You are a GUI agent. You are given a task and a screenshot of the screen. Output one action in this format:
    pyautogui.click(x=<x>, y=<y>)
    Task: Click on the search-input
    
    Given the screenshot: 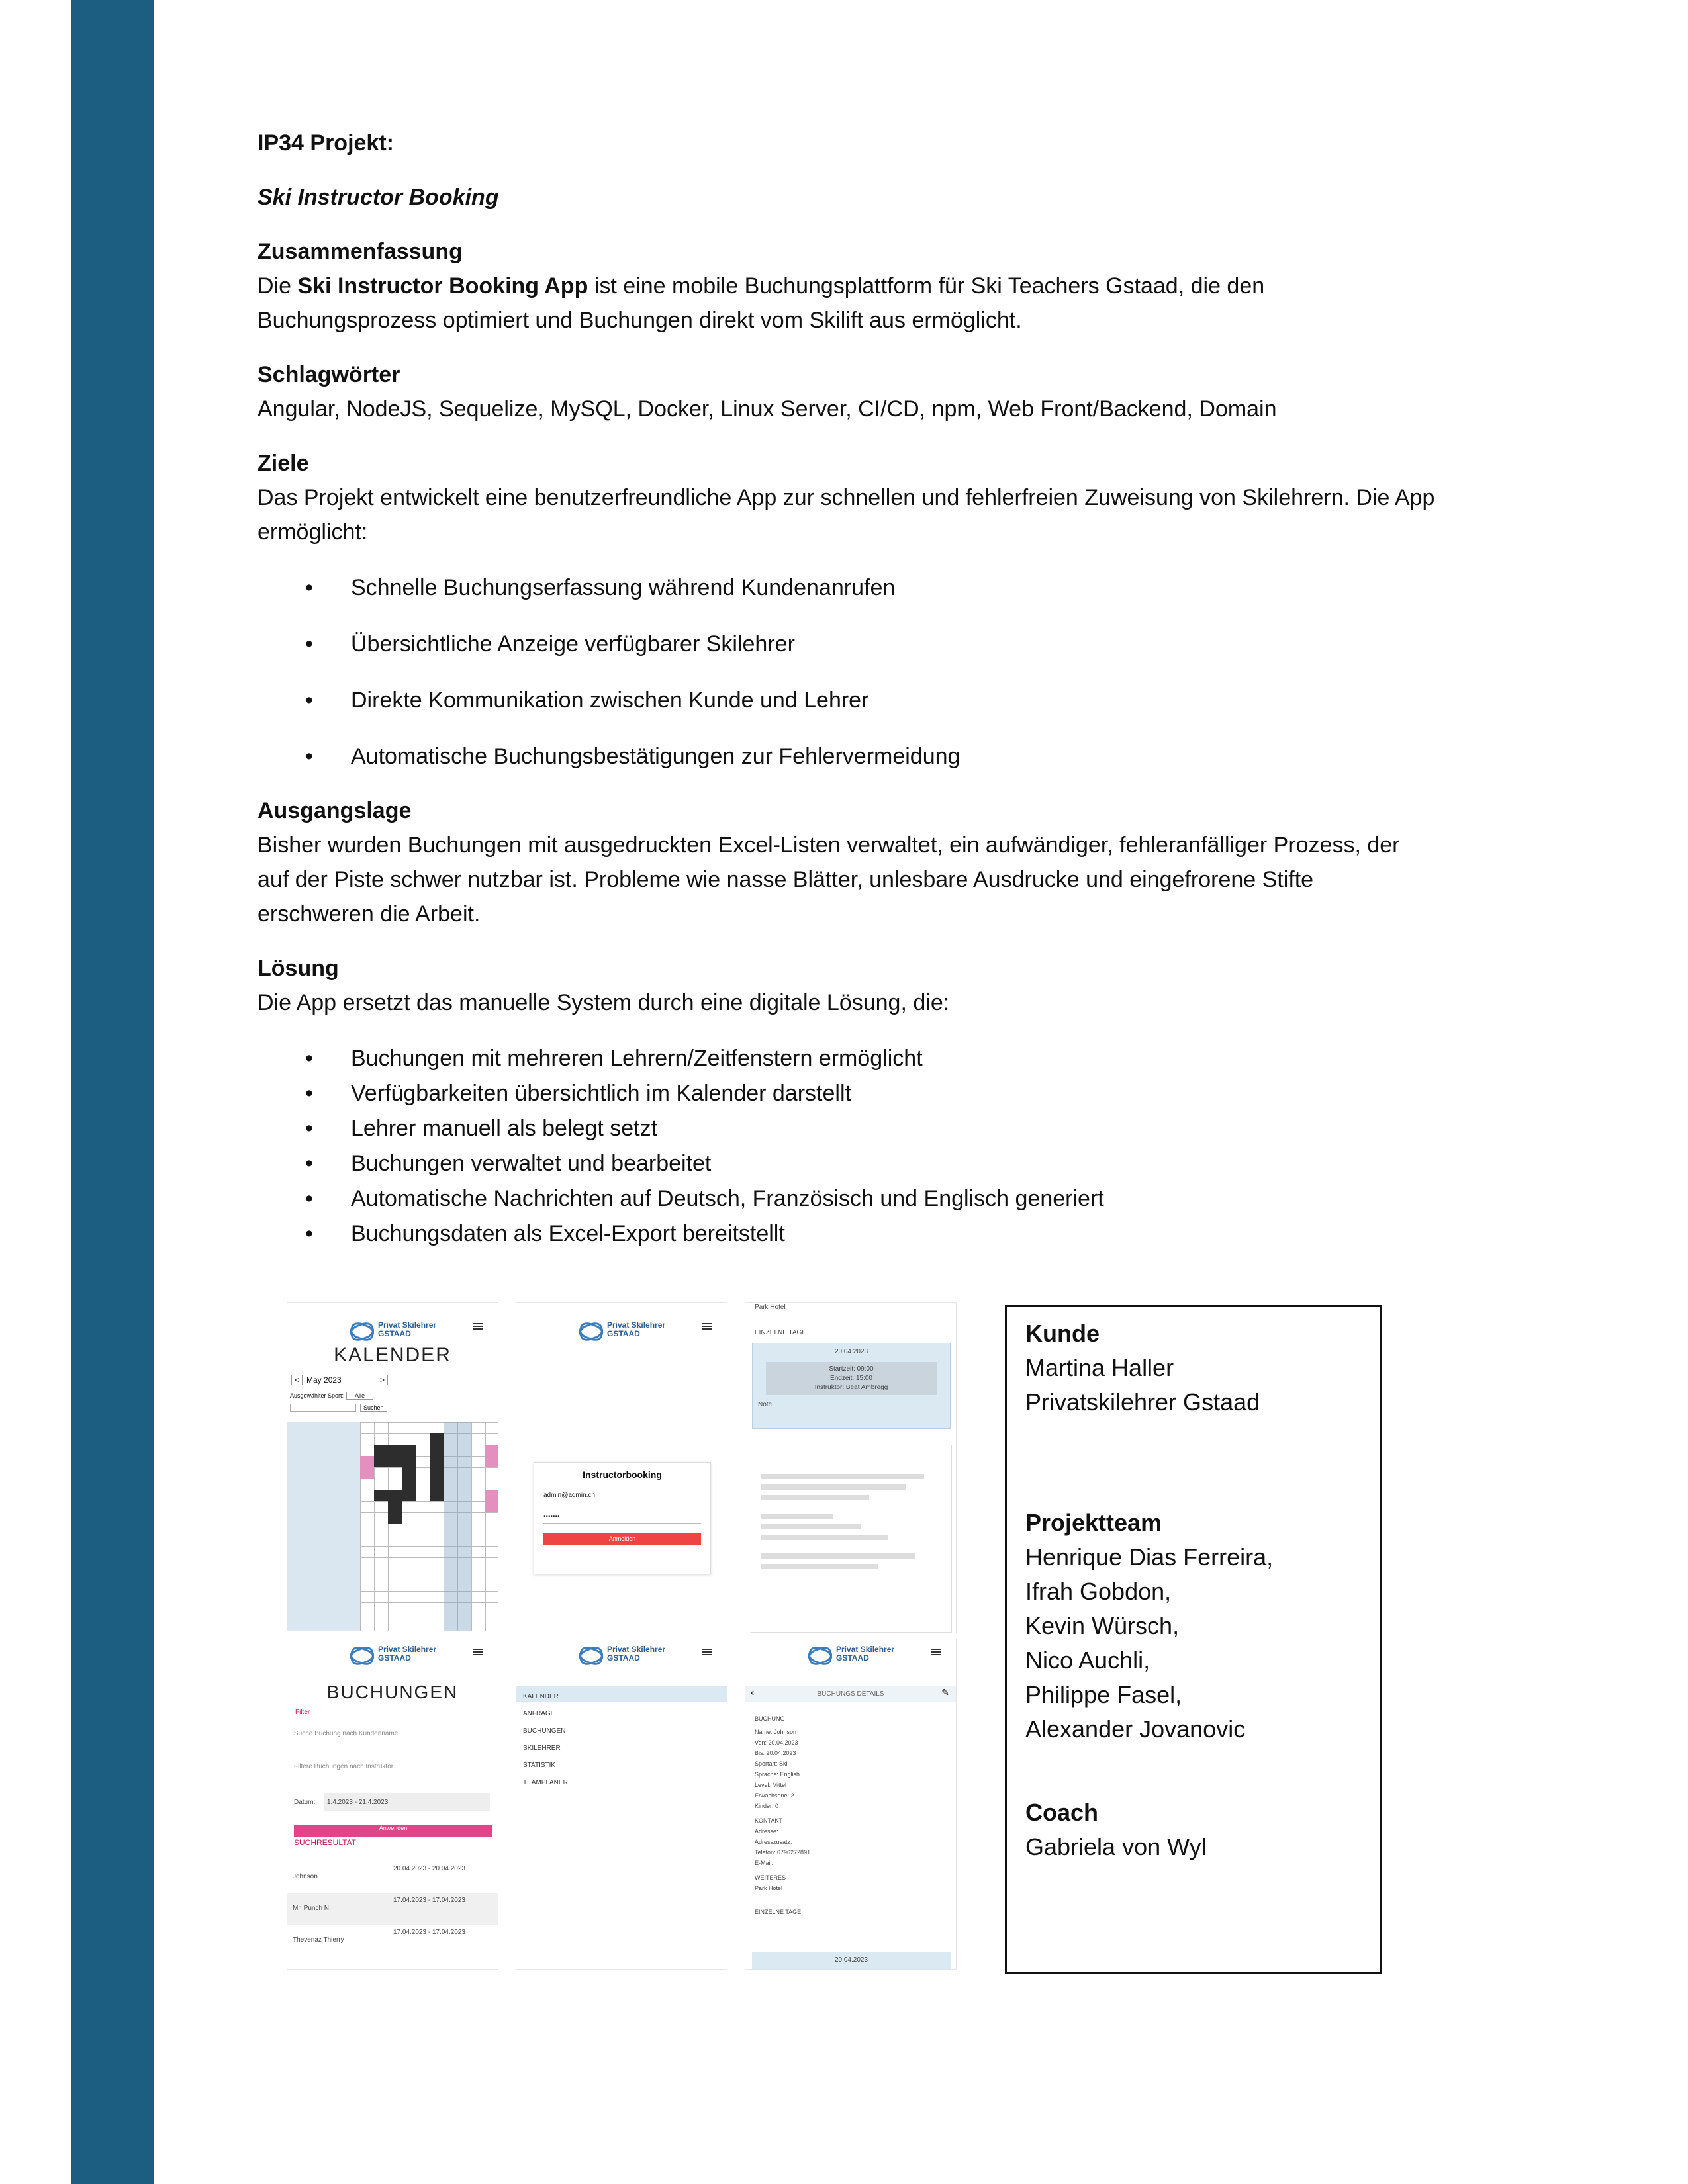 What is the action you would take?
    pyautogui.click(x=323, y=1408)
    